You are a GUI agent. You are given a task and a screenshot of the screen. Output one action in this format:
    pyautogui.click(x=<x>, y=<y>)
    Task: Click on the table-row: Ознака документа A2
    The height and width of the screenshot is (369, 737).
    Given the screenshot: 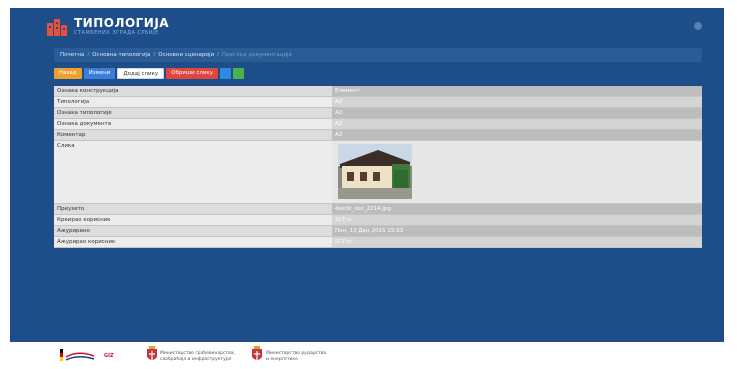 What is the action you would take?
    pyautogui.click(x=378, y=124)
    